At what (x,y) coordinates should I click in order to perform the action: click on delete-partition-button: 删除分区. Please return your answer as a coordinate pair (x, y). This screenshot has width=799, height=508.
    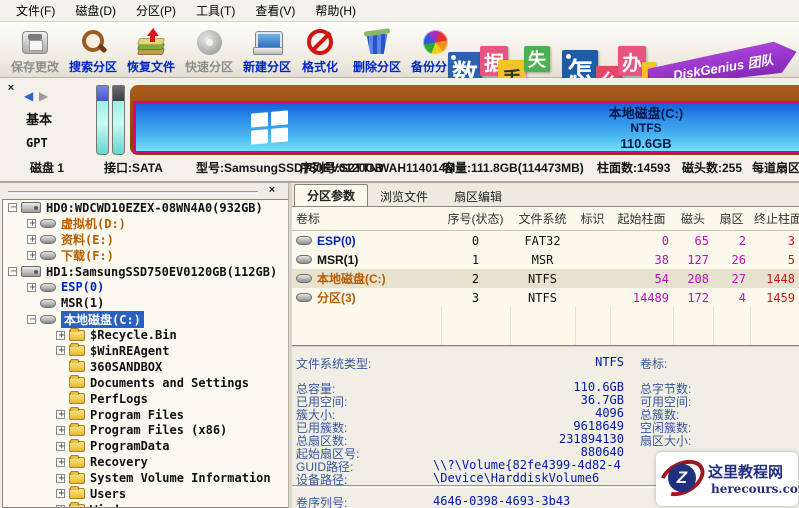
    Looking at the image, I should click on (377, 50).